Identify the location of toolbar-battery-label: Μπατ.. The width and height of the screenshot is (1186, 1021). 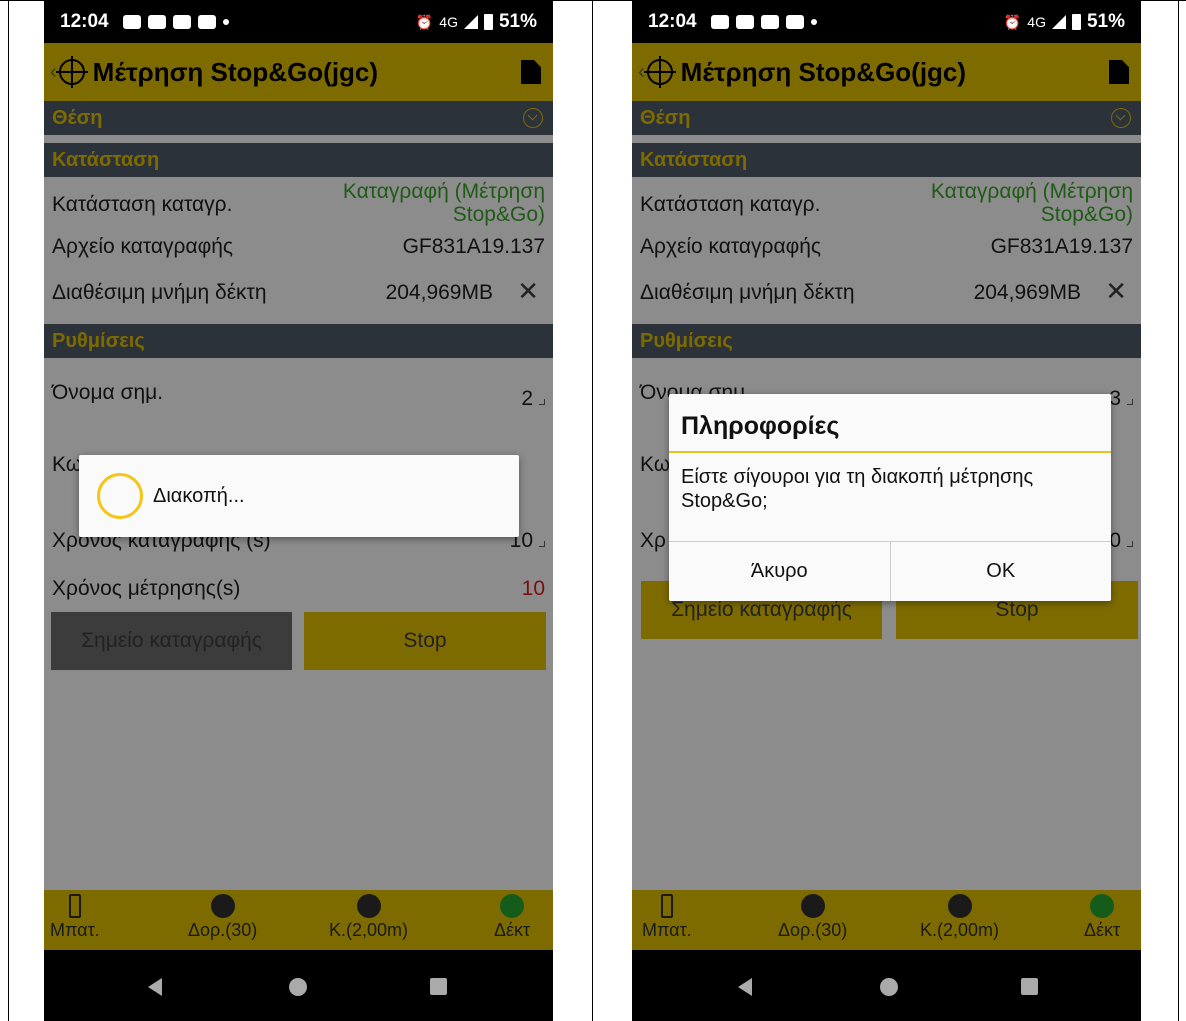
(667, 930).